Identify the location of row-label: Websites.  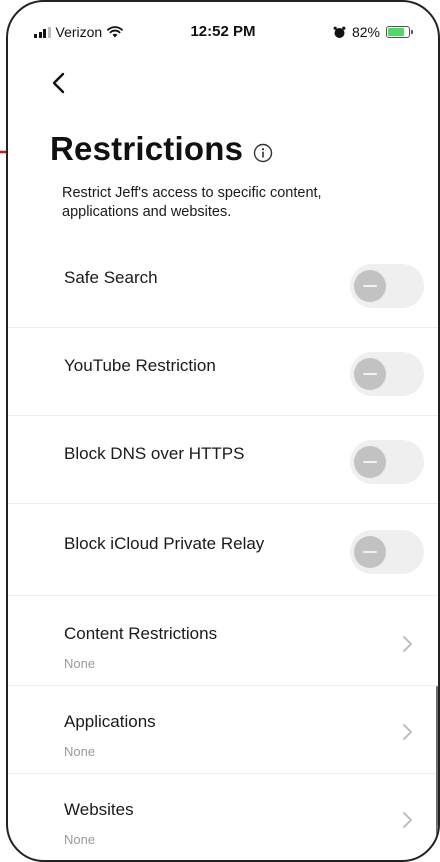
(99, 809).